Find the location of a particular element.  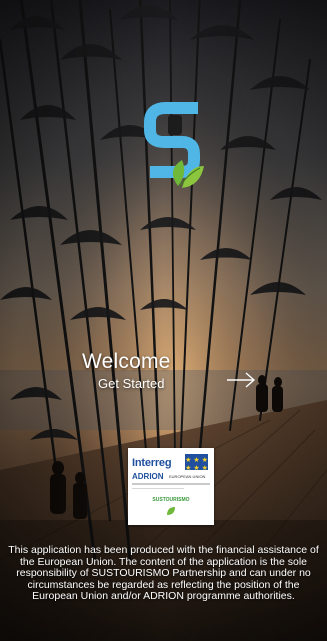

interreg-title: Interreg is located at coordinates (152, 463).